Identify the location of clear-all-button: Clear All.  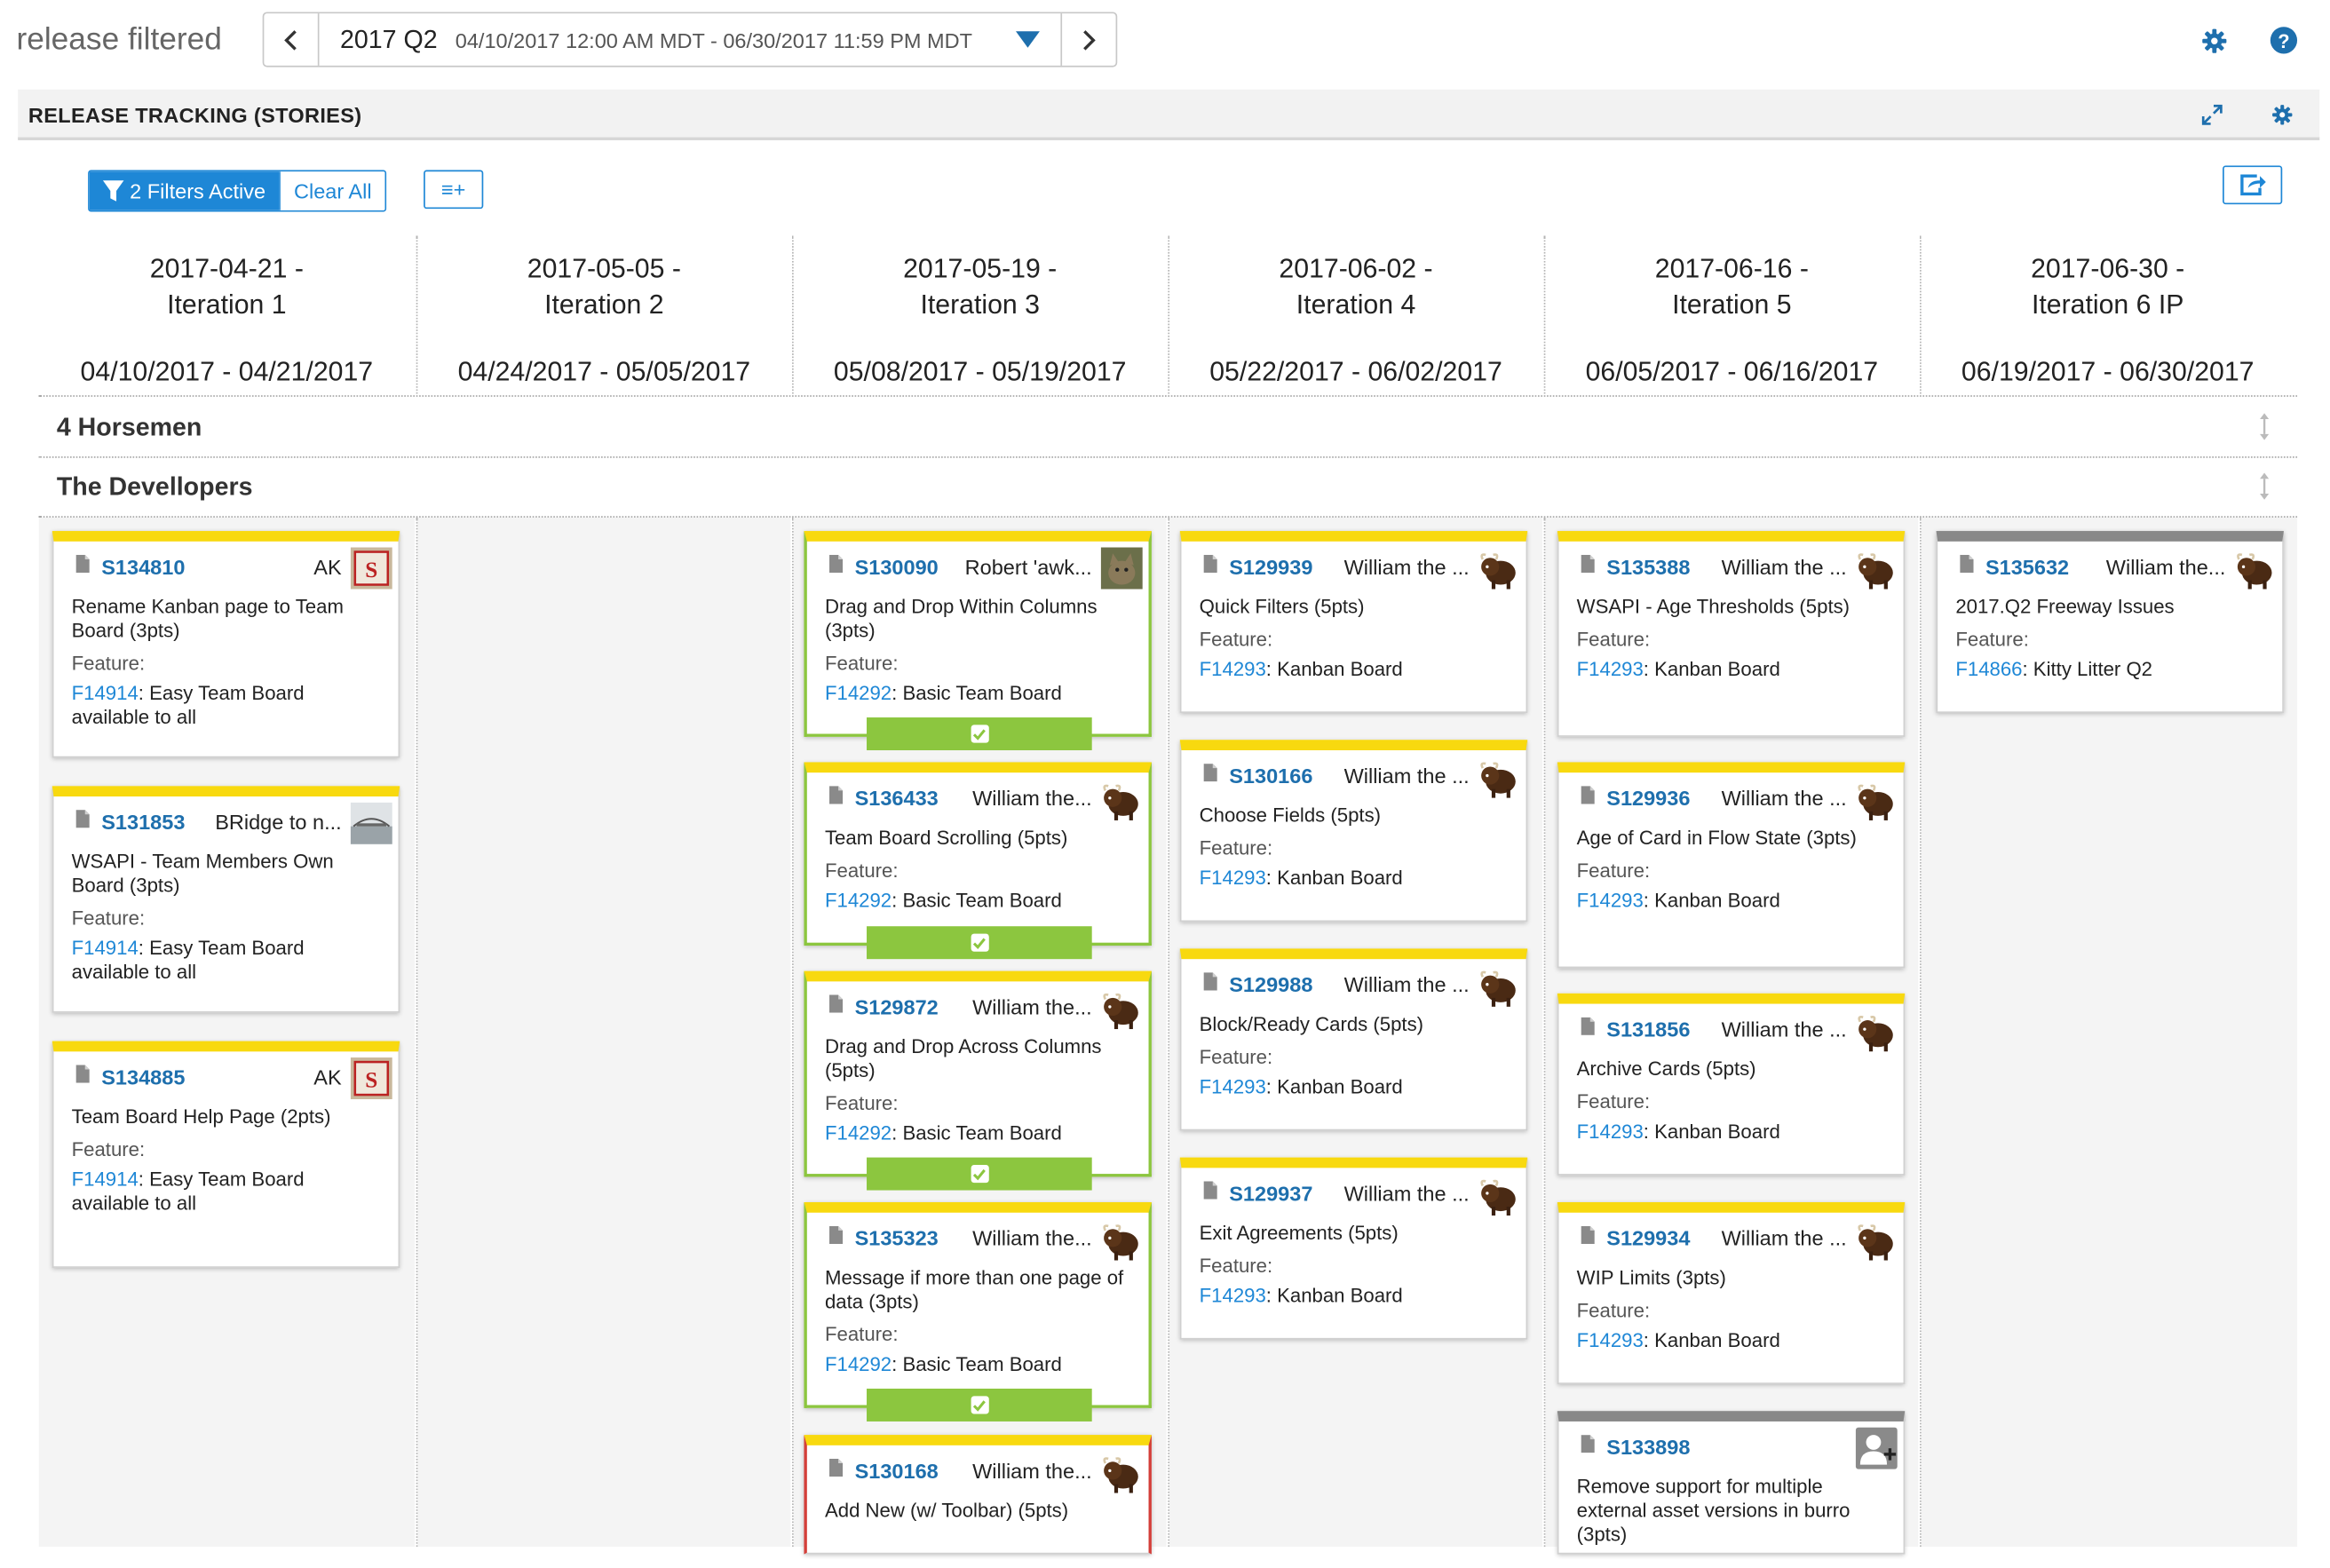
(332, 190).